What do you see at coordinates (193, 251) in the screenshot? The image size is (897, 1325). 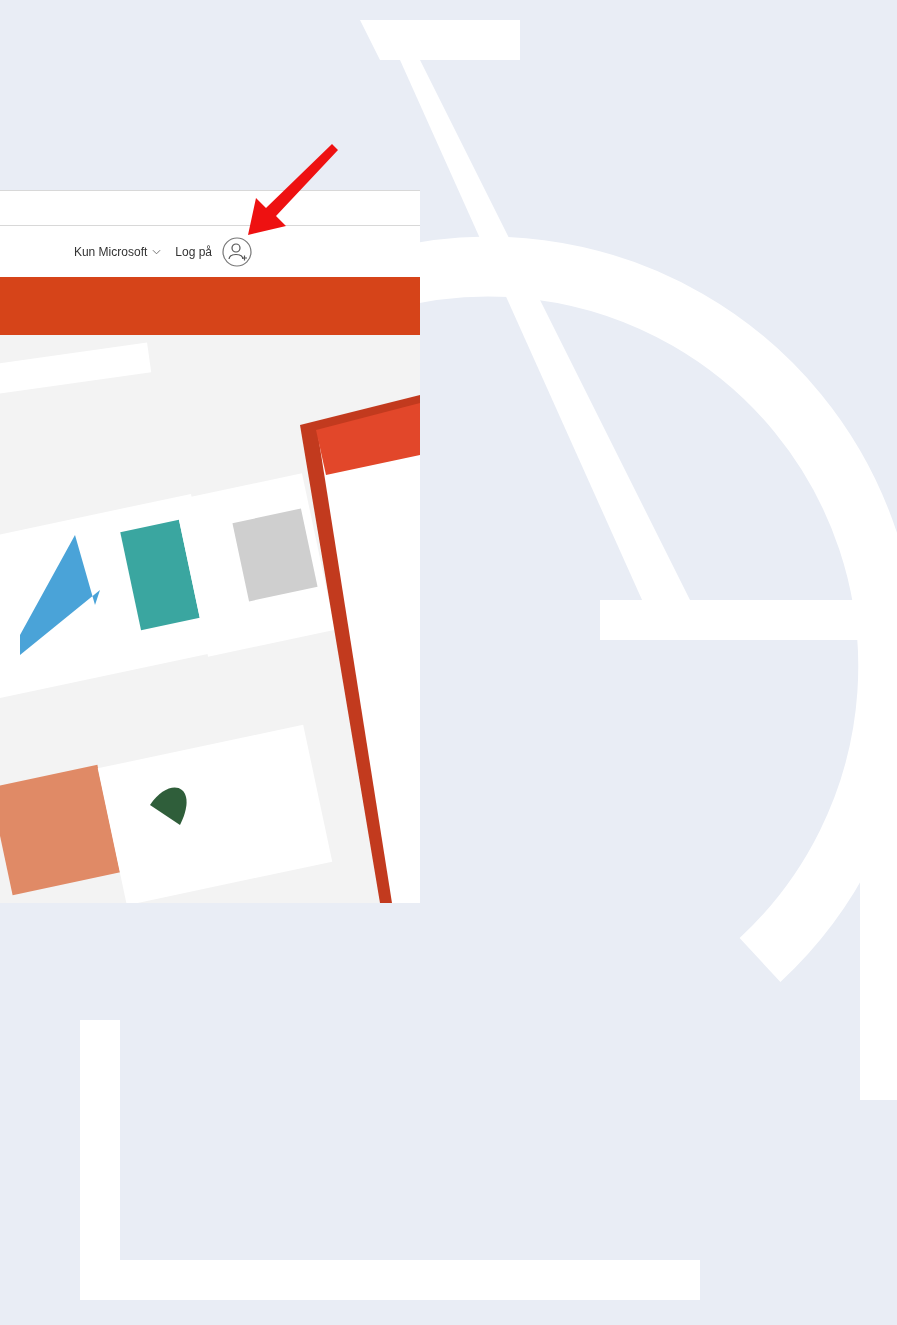 I see `sign-in-link: Log på` at bounding box center [193, 251].